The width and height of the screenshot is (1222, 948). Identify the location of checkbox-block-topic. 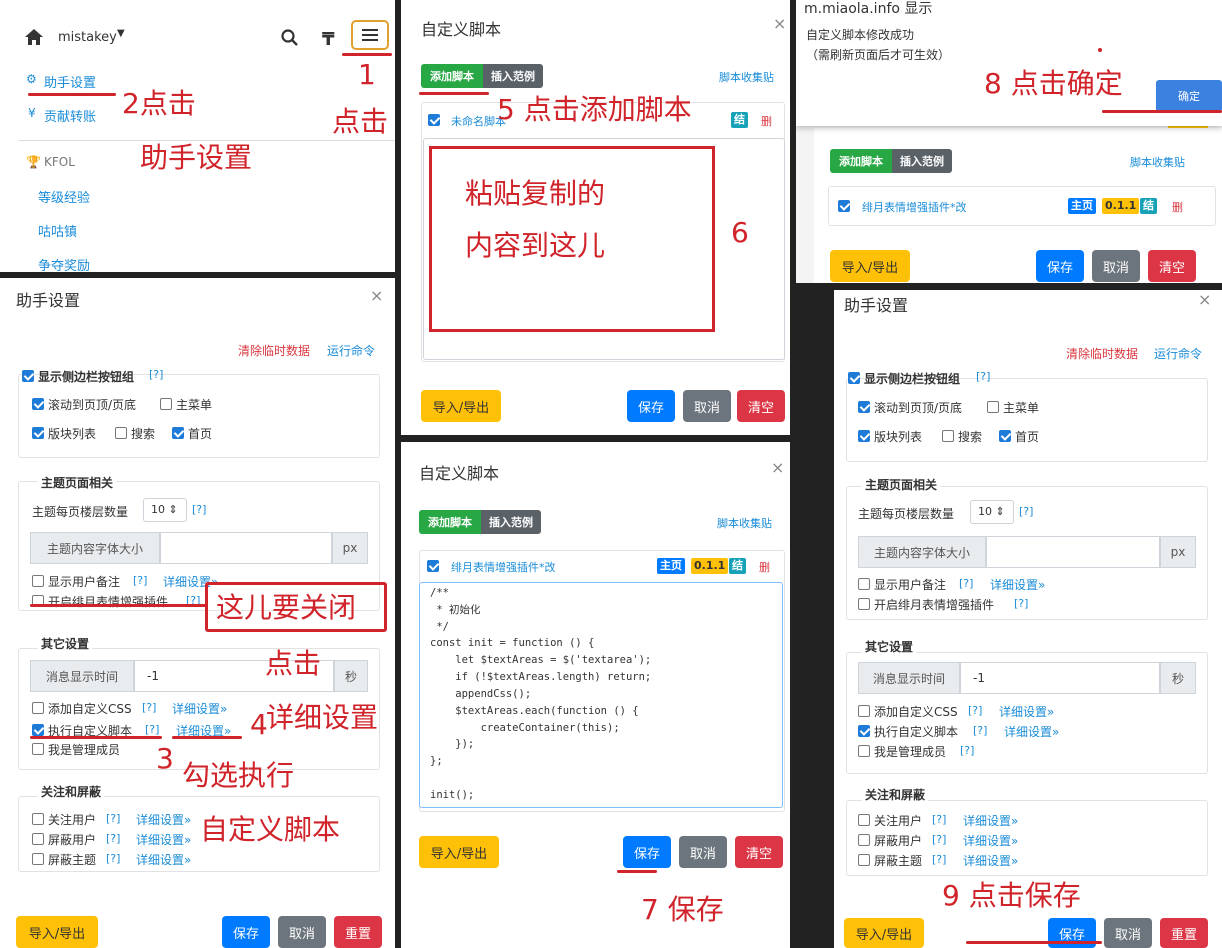
(38, 859).